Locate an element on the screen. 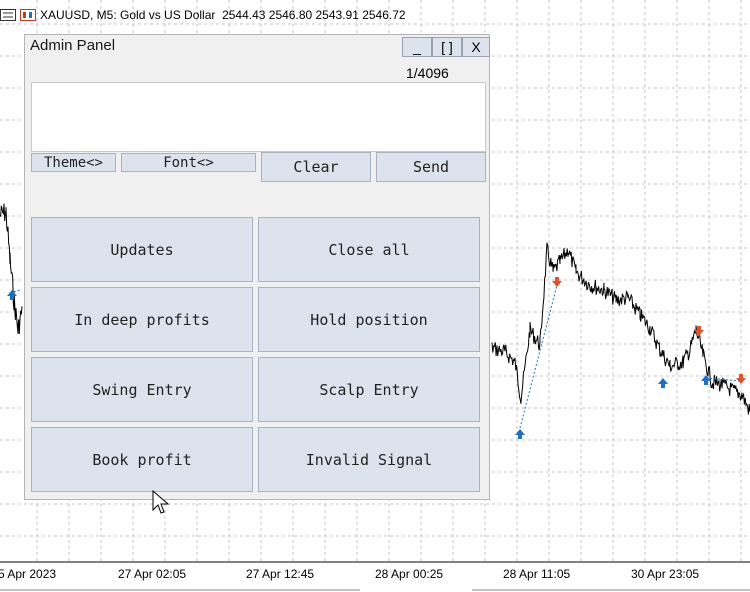  x-axis-label: 30 Apr 23:05 is located at coordinates (665, 574).